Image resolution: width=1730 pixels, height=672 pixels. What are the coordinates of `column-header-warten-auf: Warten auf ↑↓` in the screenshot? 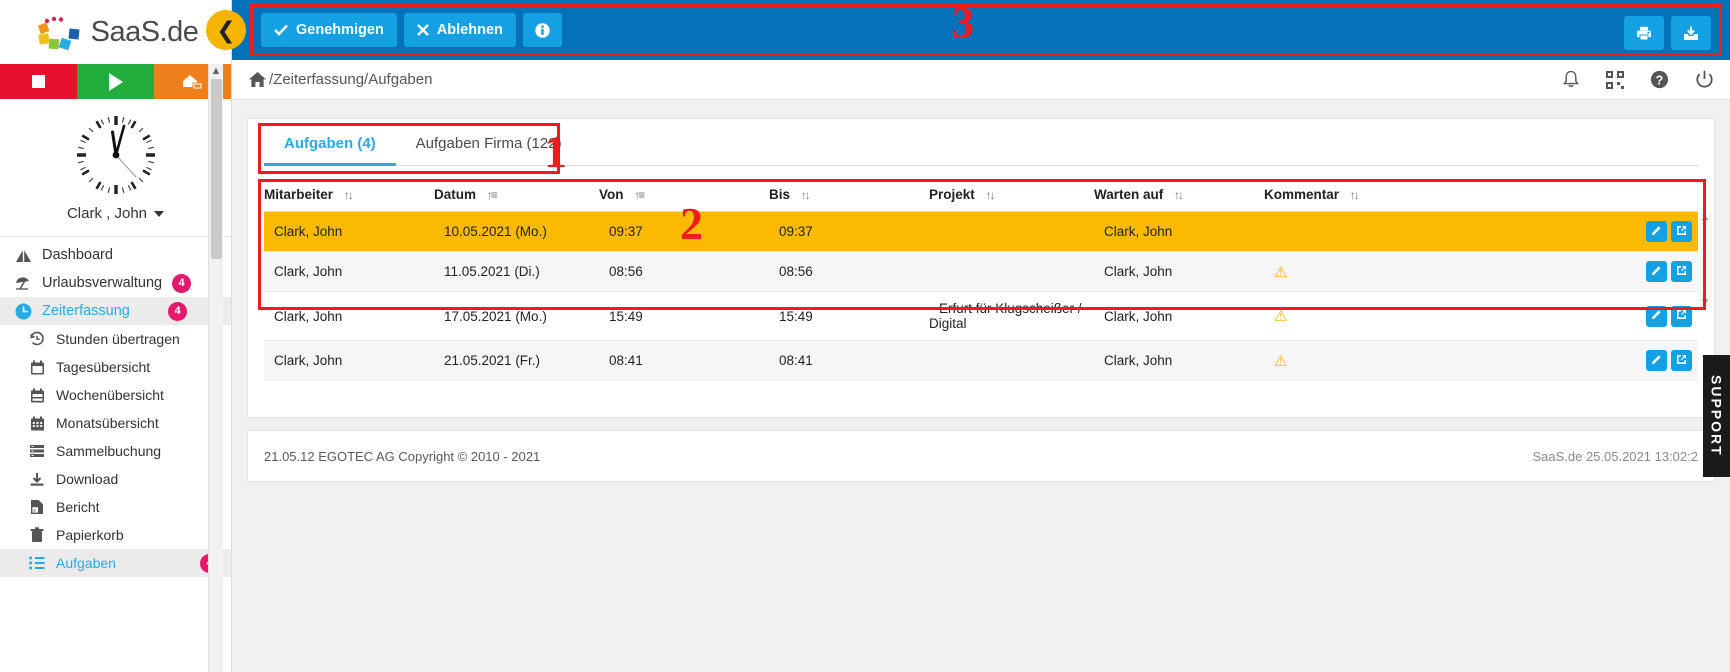 It's located at (1179, 194).